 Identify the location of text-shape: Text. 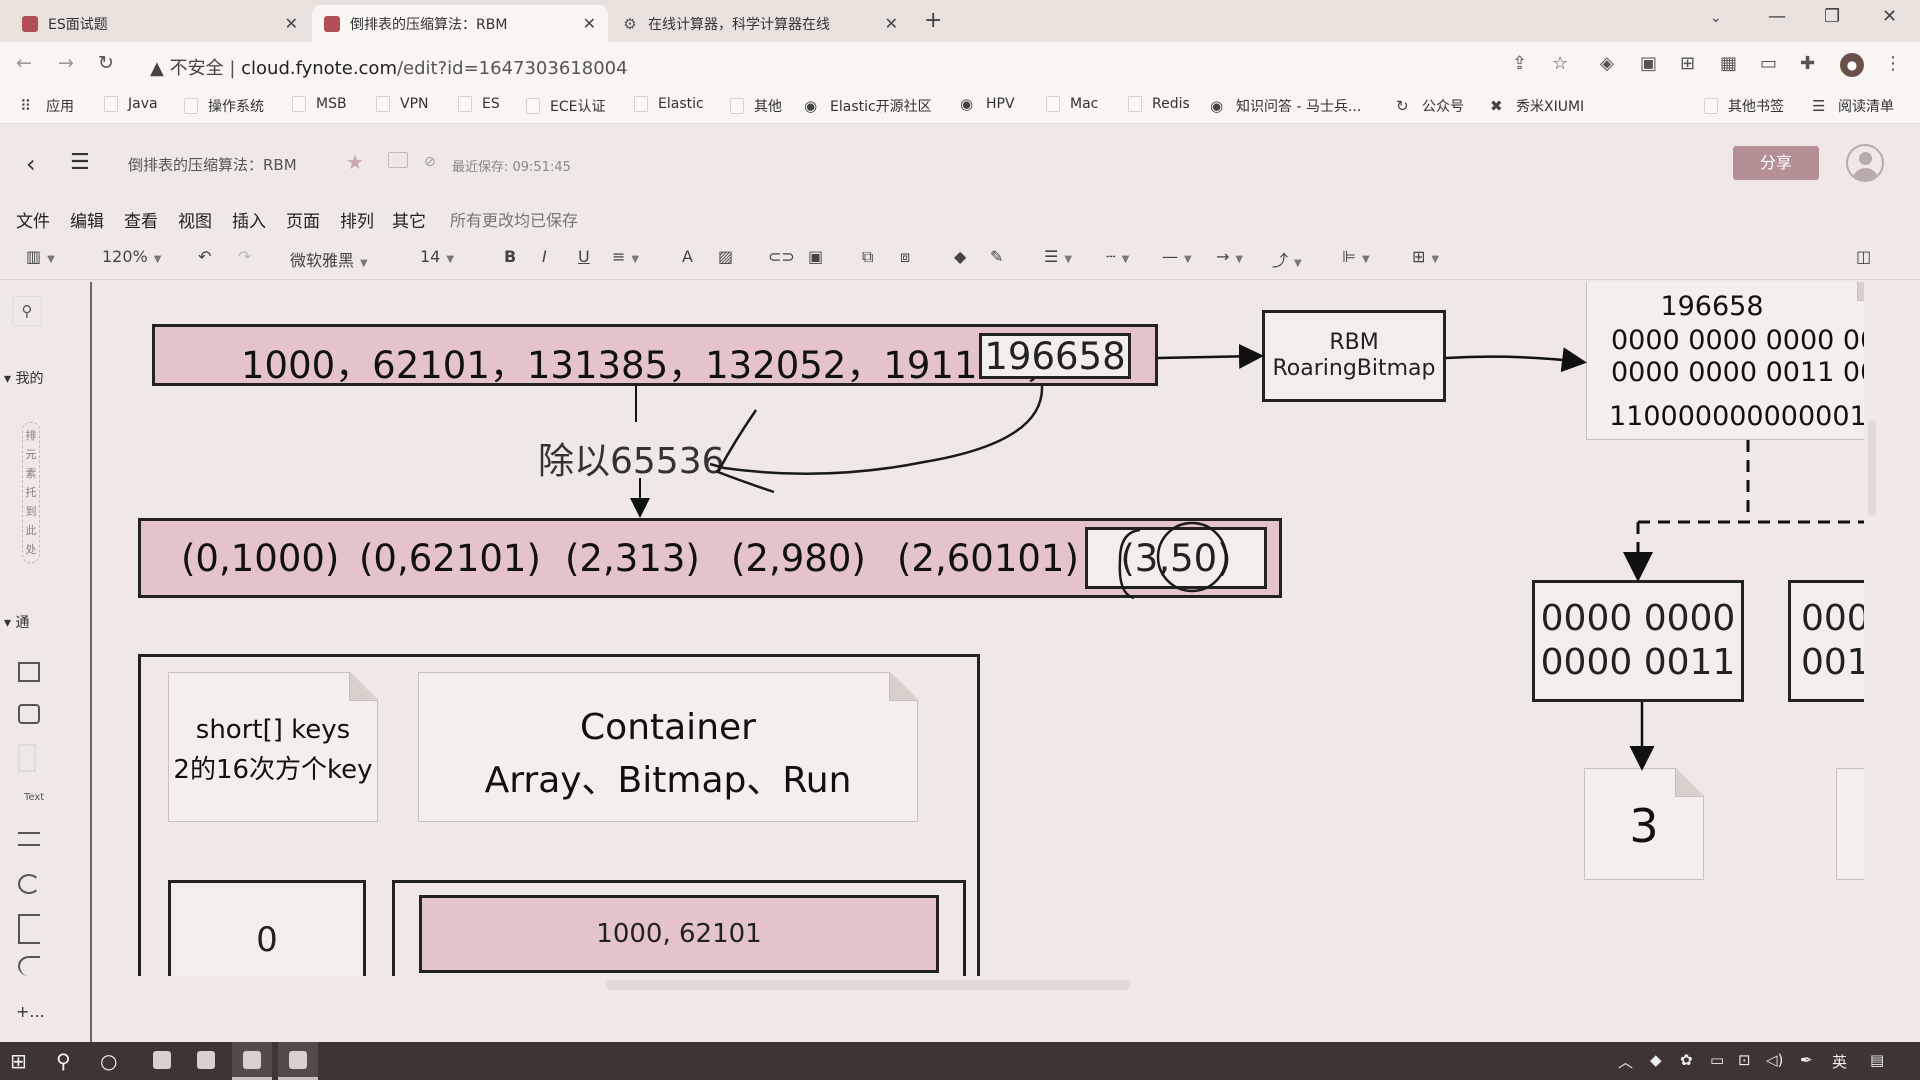
(34, 797).